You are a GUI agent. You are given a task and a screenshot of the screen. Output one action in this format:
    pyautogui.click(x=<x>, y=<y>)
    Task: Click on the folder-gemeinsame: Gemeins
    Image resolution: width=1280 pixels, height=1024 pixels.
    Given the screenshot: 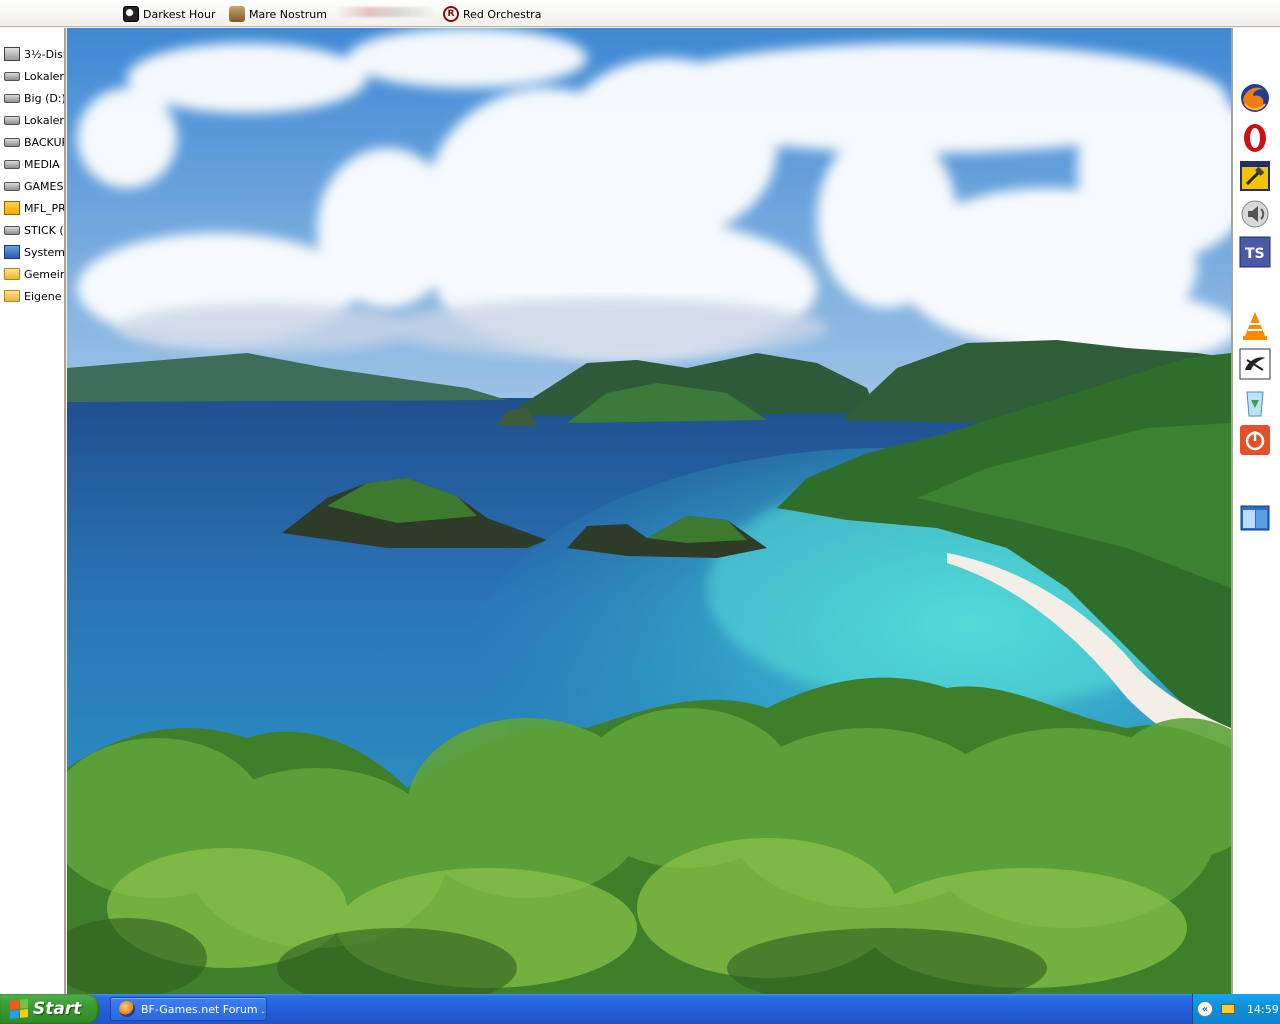 What is the action you would take?
    pyautogui.click(x=34, y=274)
    